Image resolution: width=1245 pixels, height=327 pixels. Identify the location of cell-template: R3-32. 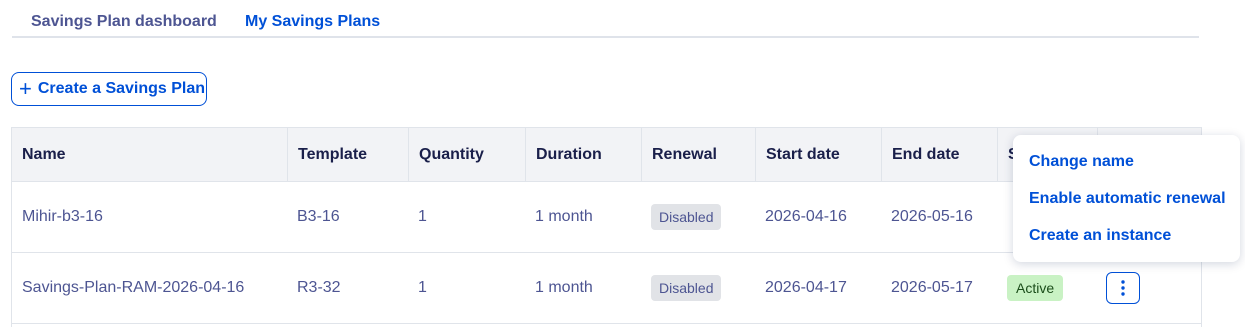
(319, 287).